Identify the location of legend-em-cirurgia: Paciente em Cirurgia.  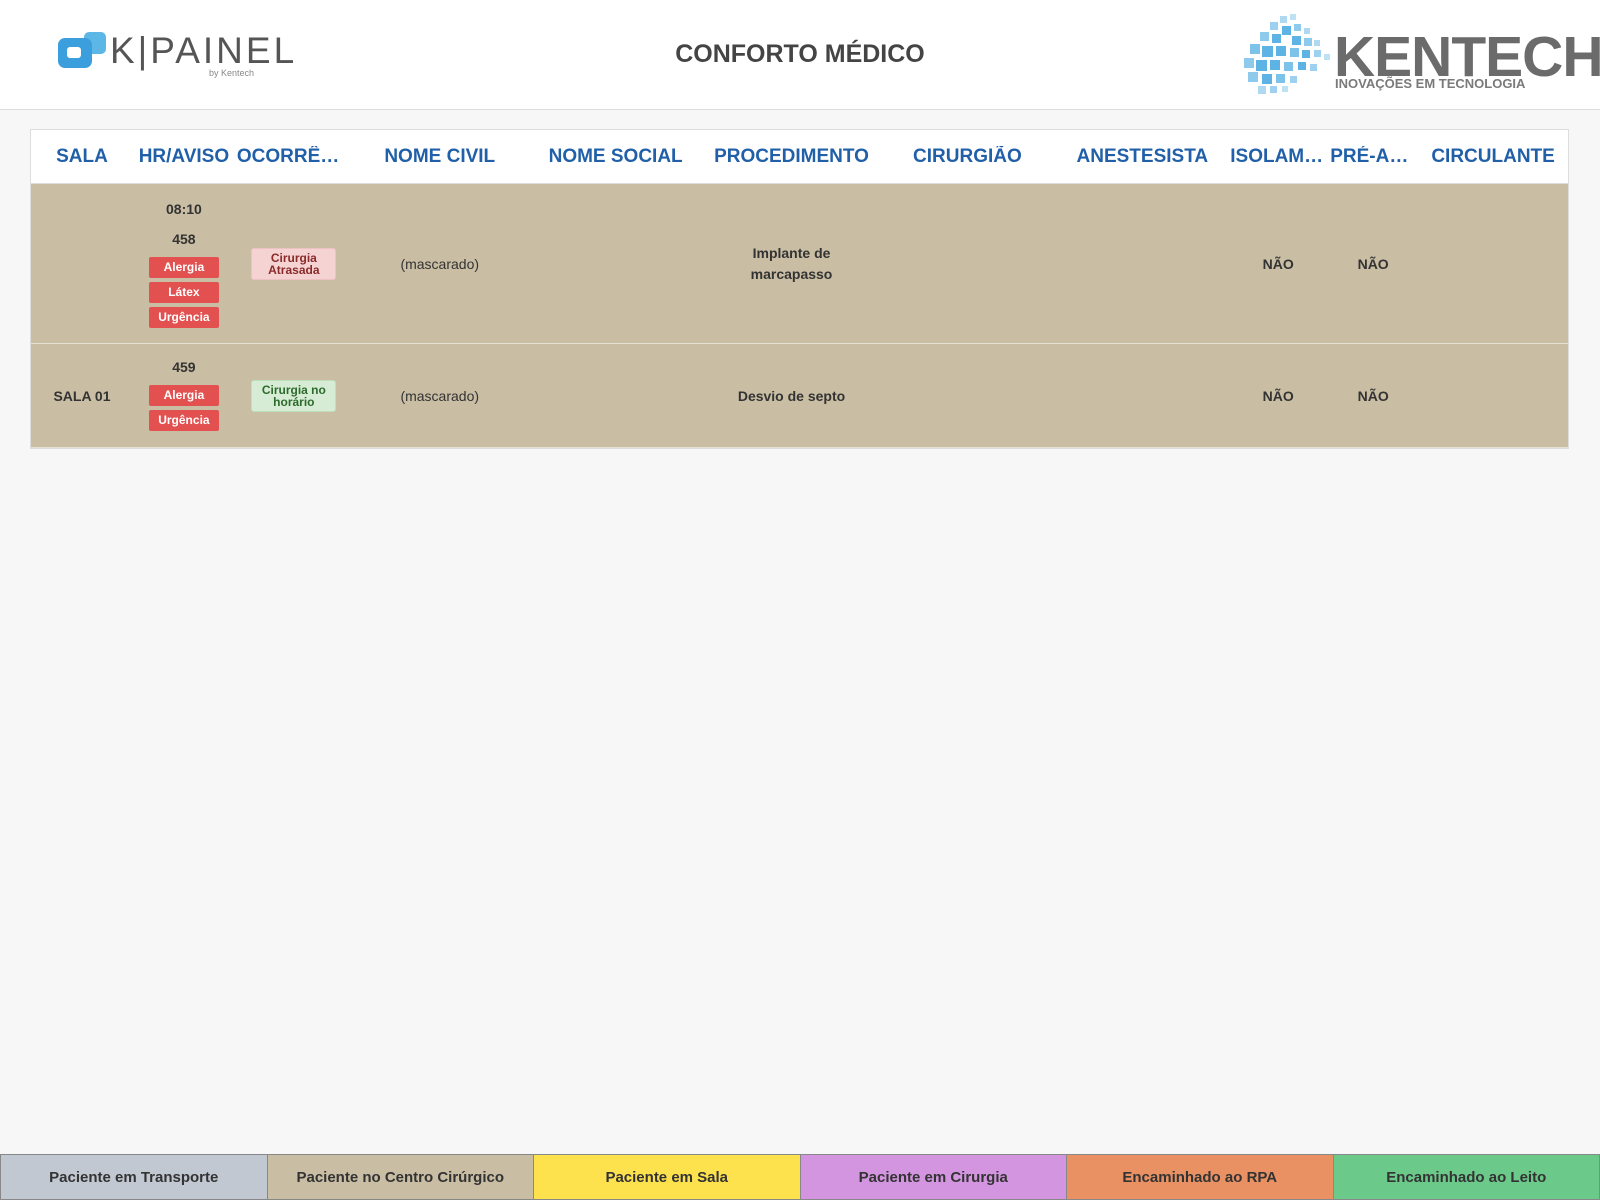
(932, 1177).